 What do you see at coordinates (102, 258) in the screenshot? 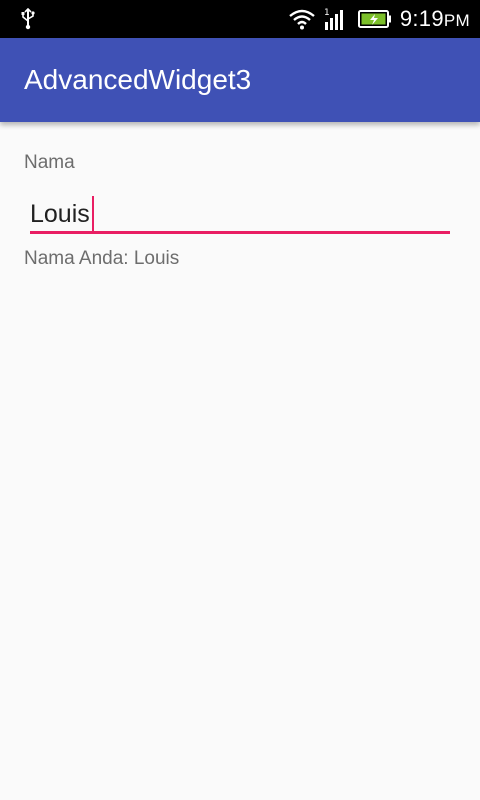
I see `name-result-text: Nama Anda: Louis` at bounding box center [102, 258].